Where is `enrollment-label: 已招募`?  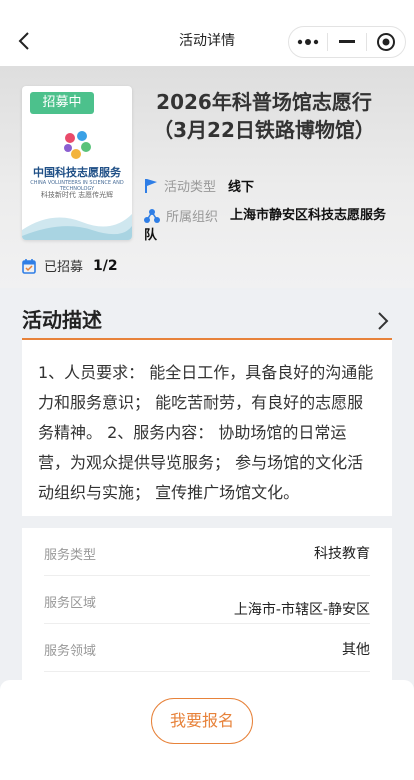 enrollment-label: 已招募 is located at coordinates (64, 267).